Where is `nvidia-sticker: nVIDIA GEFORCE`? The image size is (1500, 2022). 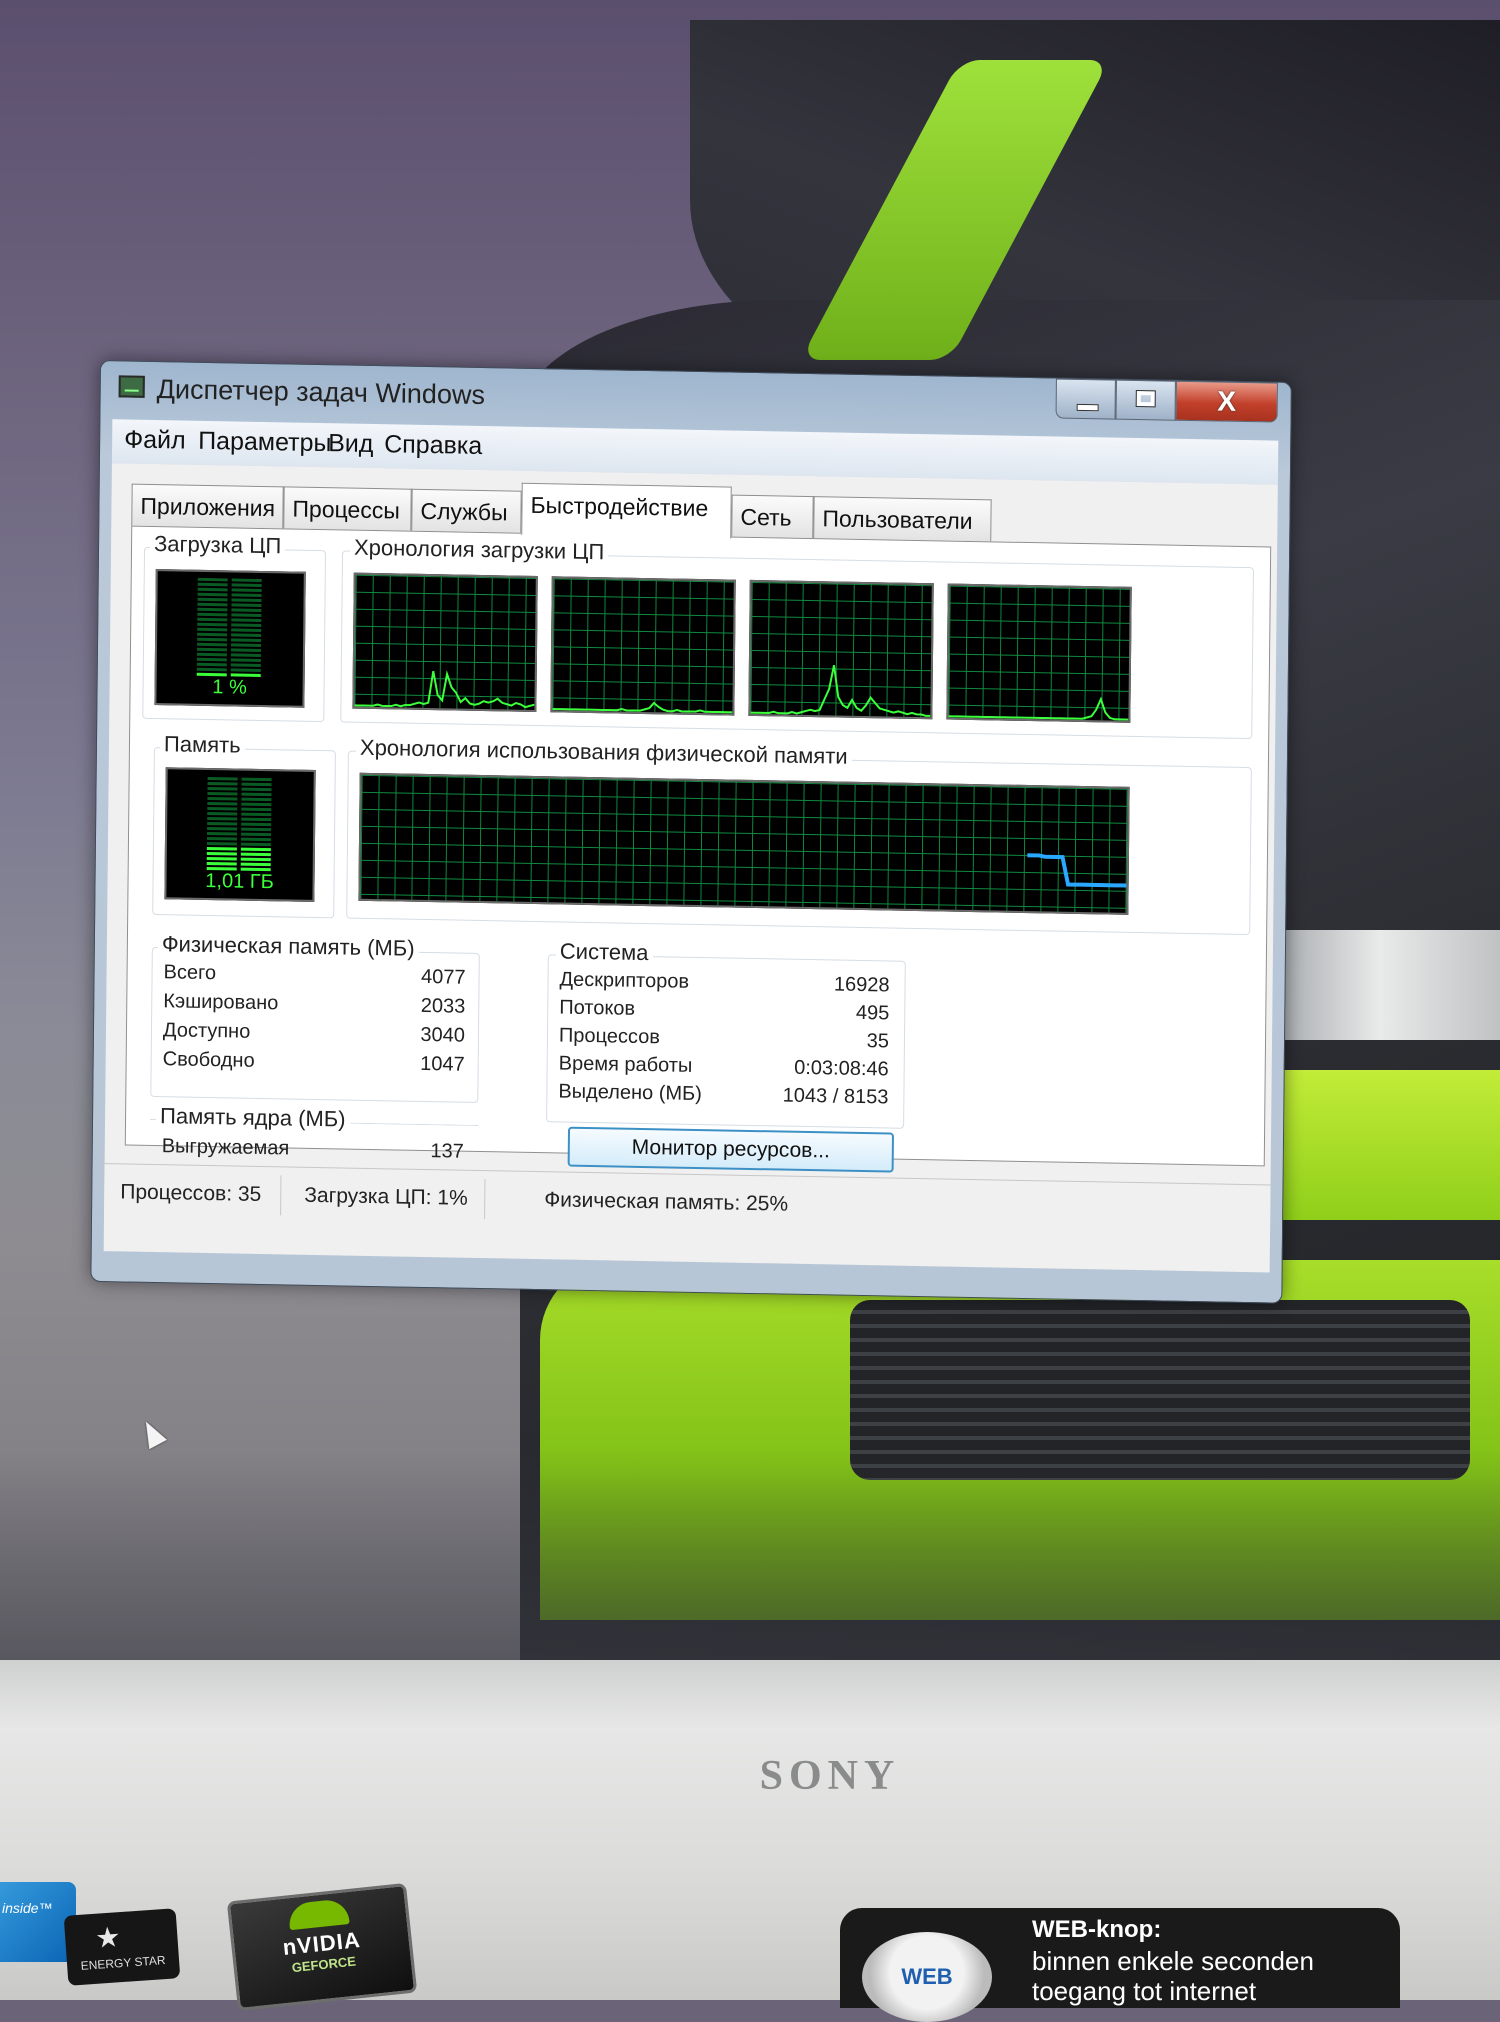
nvidia-sticker: nVIDIA GEFORCE is located at coordinates (322, 1947).